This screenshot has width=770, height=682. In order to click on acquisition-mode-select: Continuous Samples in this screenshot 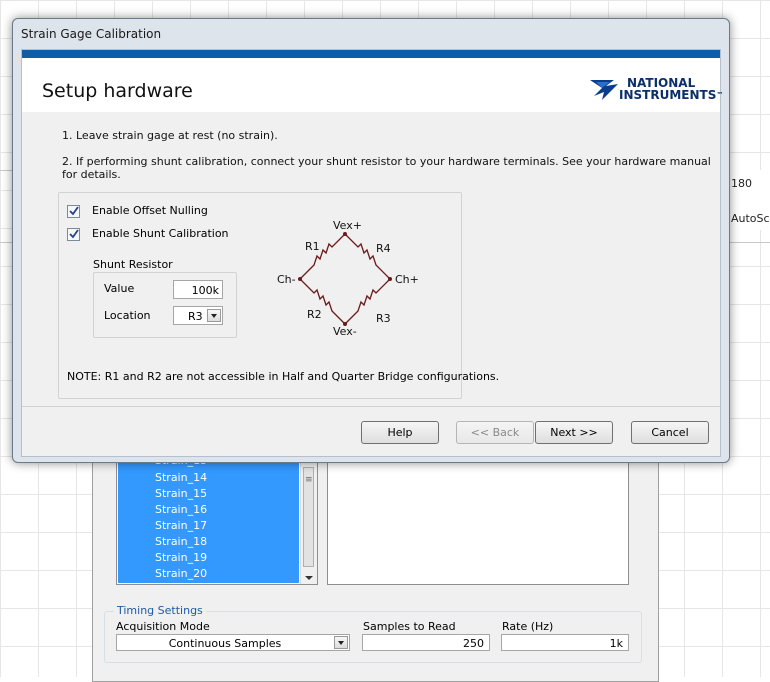, I will do `click(233, 642)`.